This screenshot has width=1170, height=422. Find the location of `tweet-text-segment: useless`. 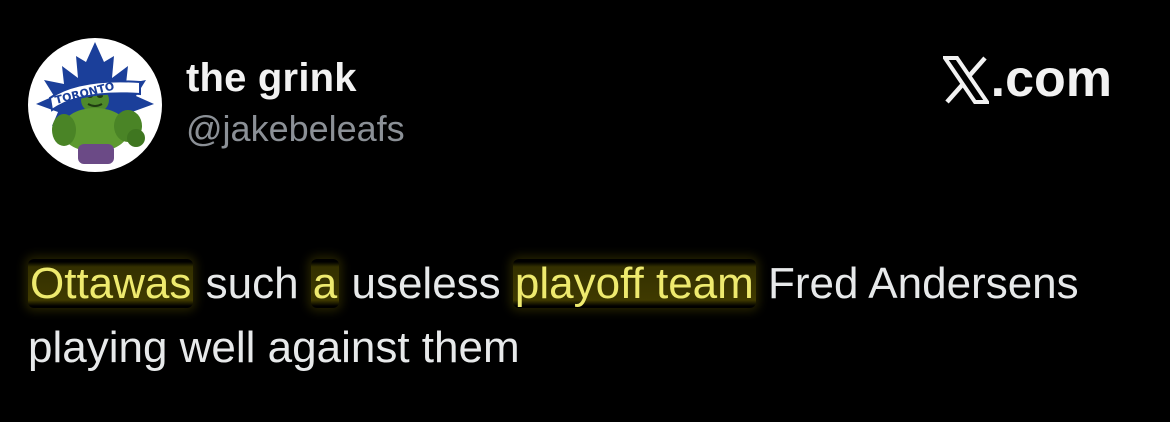

tweet-text-segment: useless is located at coordinates (426, 283).